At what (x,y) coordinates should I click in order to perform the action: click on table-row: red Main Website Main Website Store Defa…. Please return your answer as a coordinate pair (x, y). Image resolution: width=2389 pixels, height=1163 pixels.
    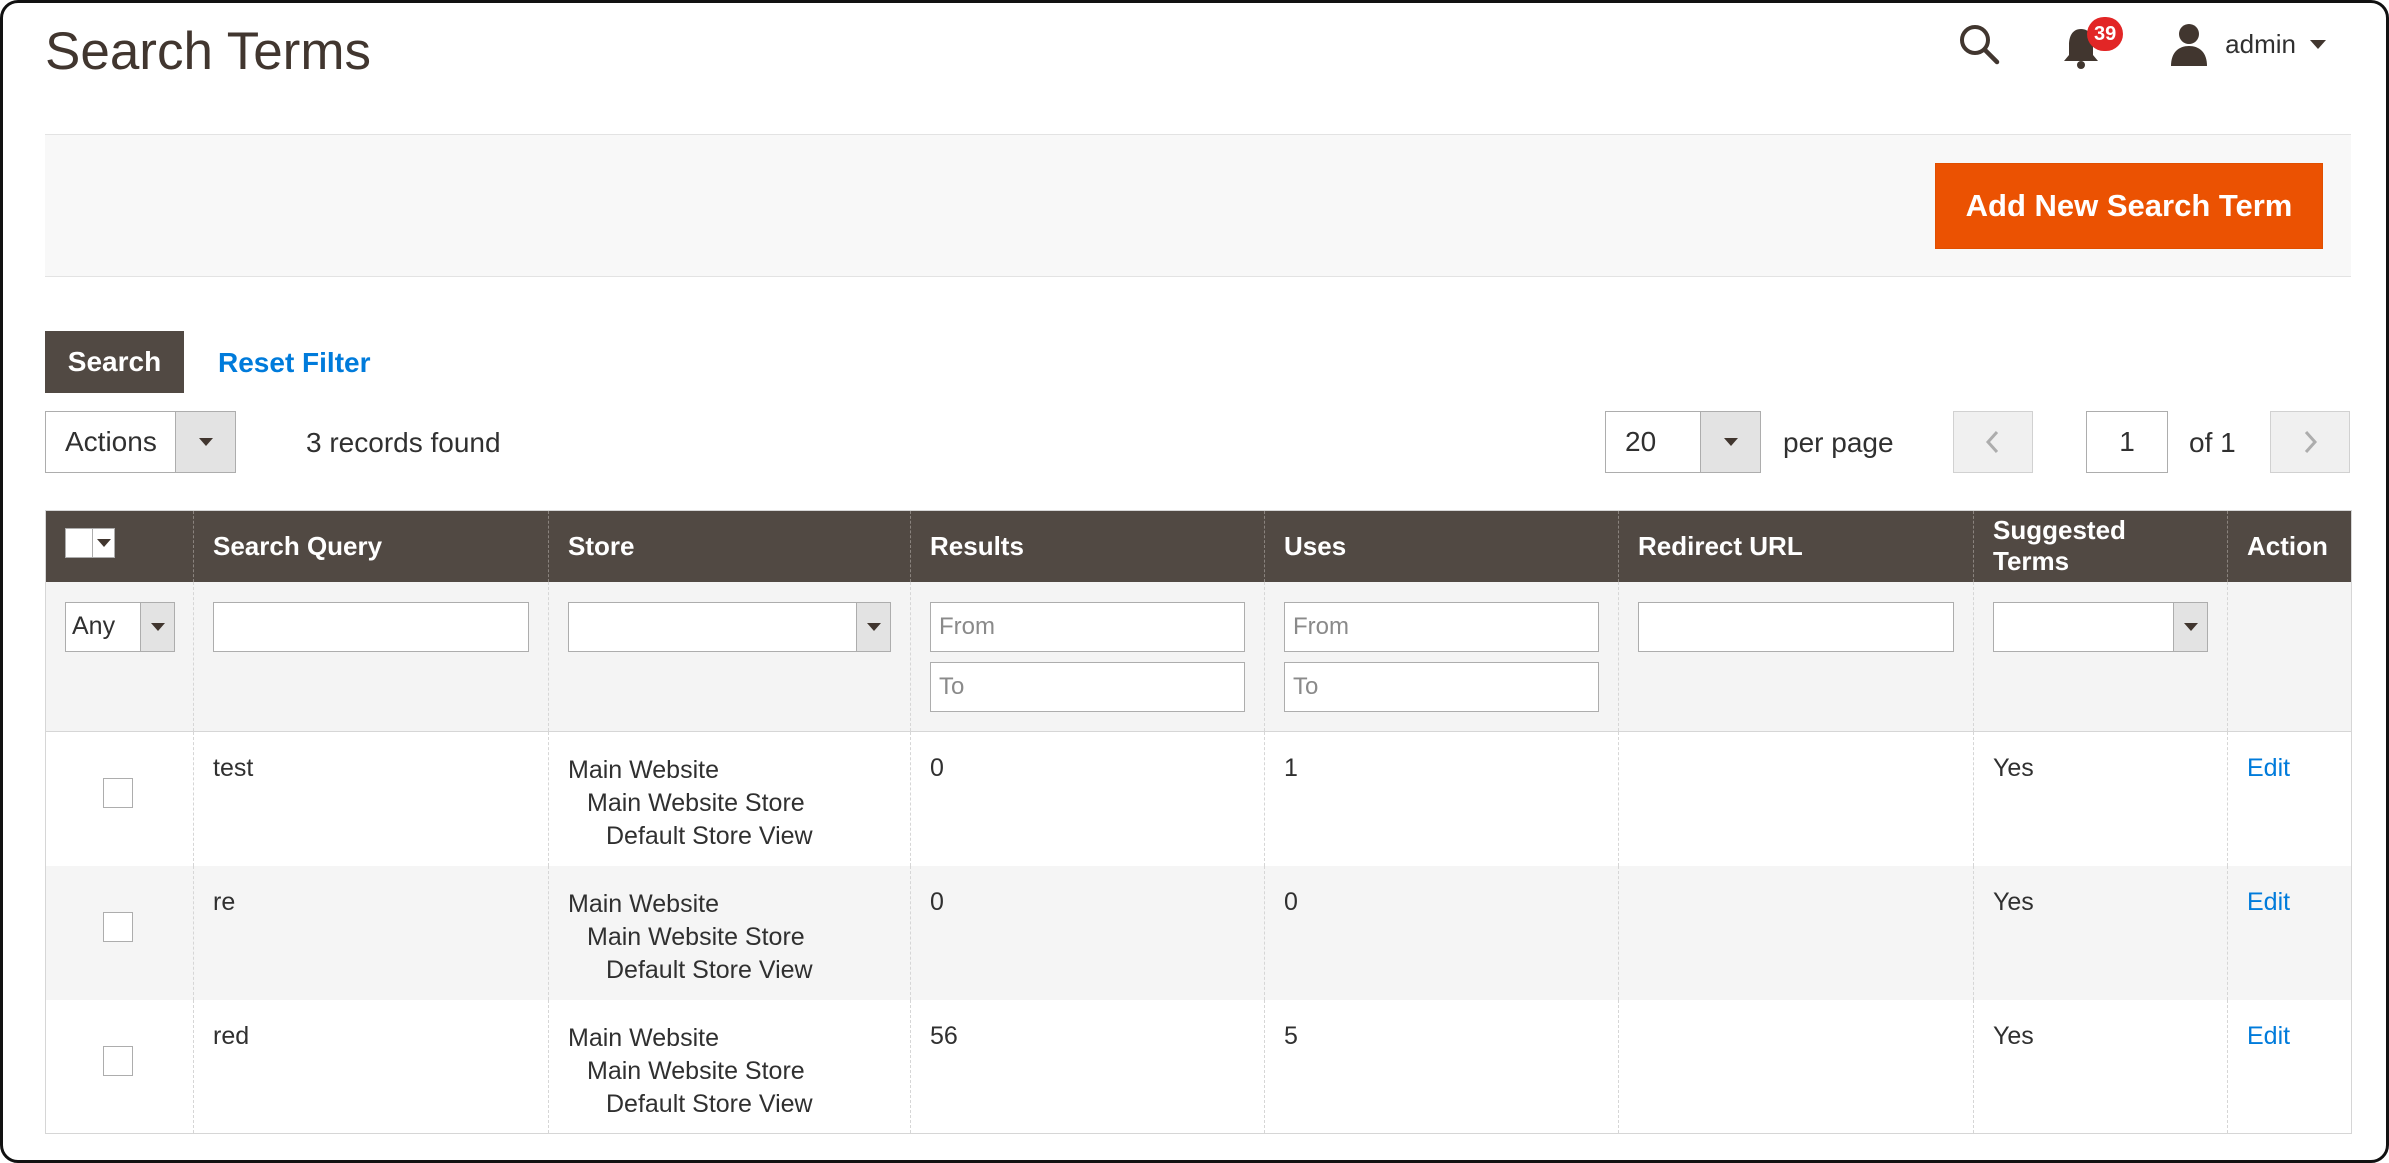
    Looking at the image, I should click on (1199, 1066).